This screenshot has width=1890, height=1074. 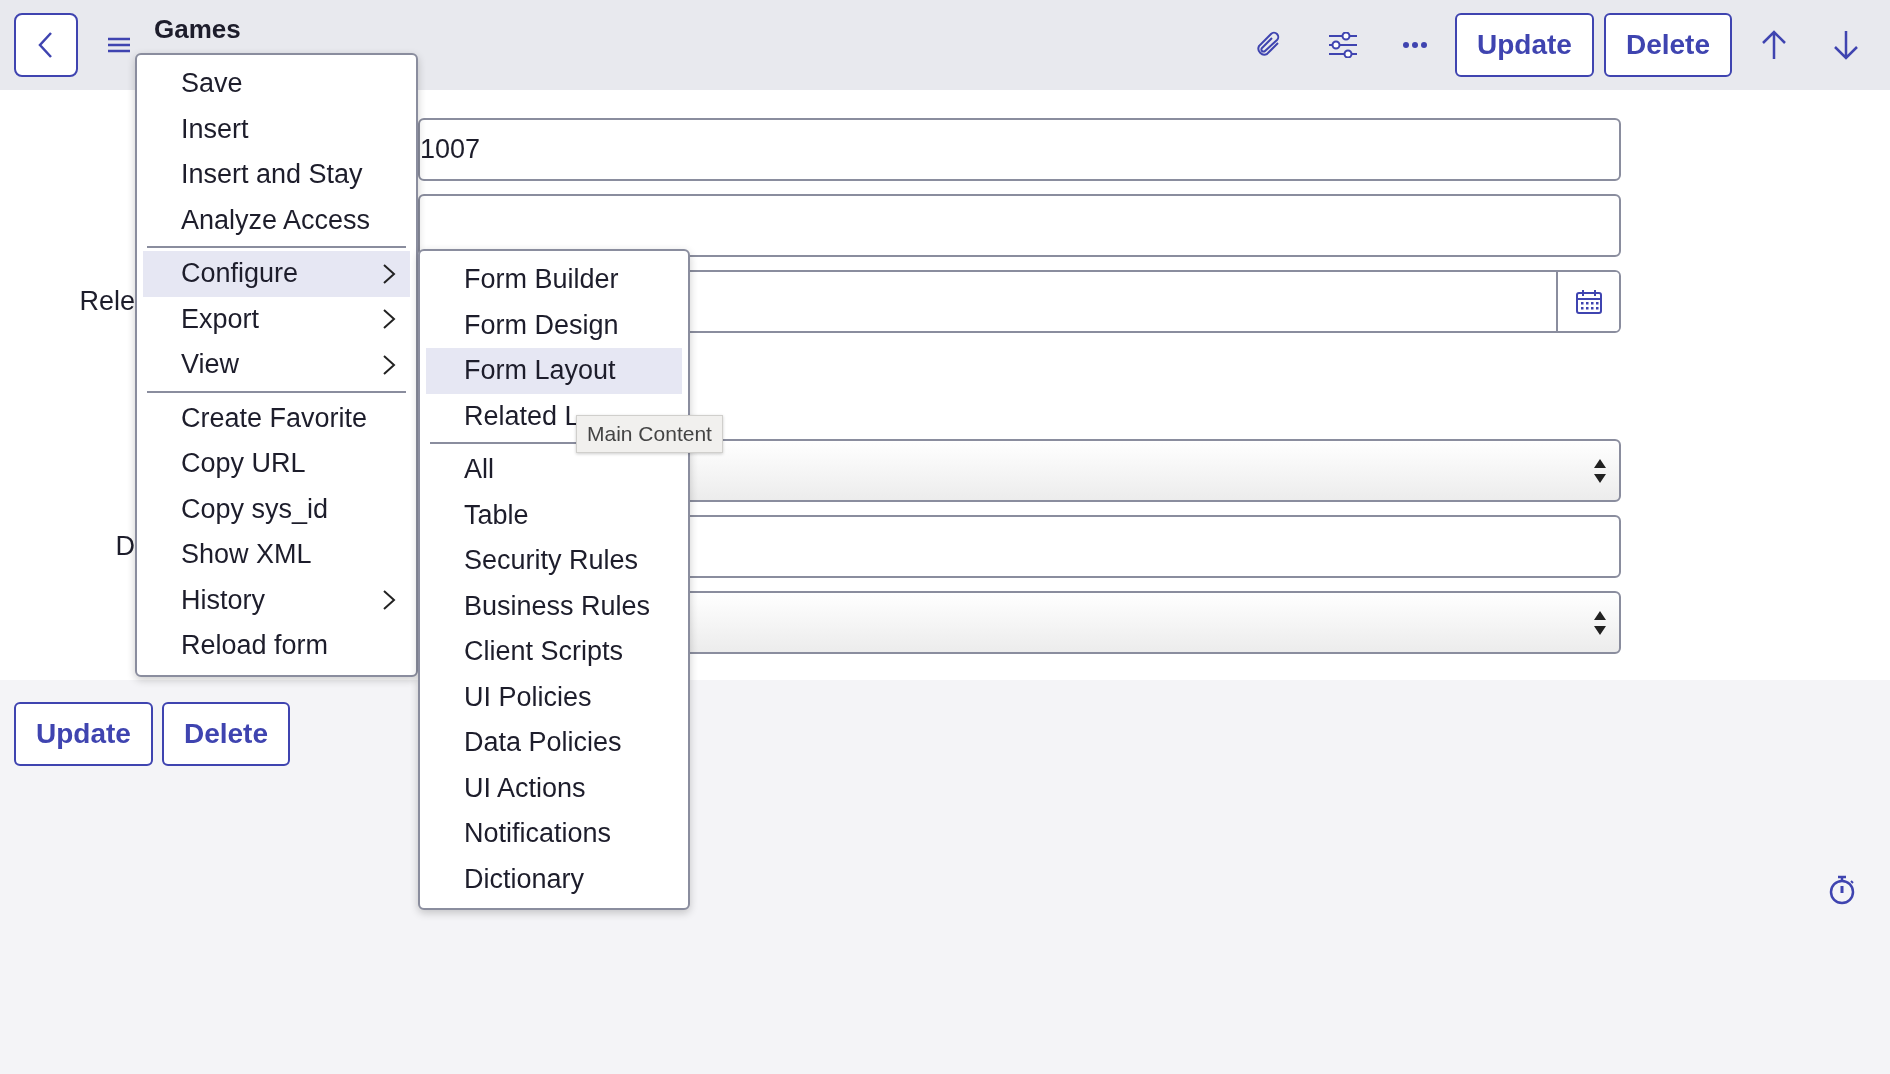 What do you see at coordinates (276, 319) in the screenshot?
I see `menu-item: Export` at bounding box center [276, 319].